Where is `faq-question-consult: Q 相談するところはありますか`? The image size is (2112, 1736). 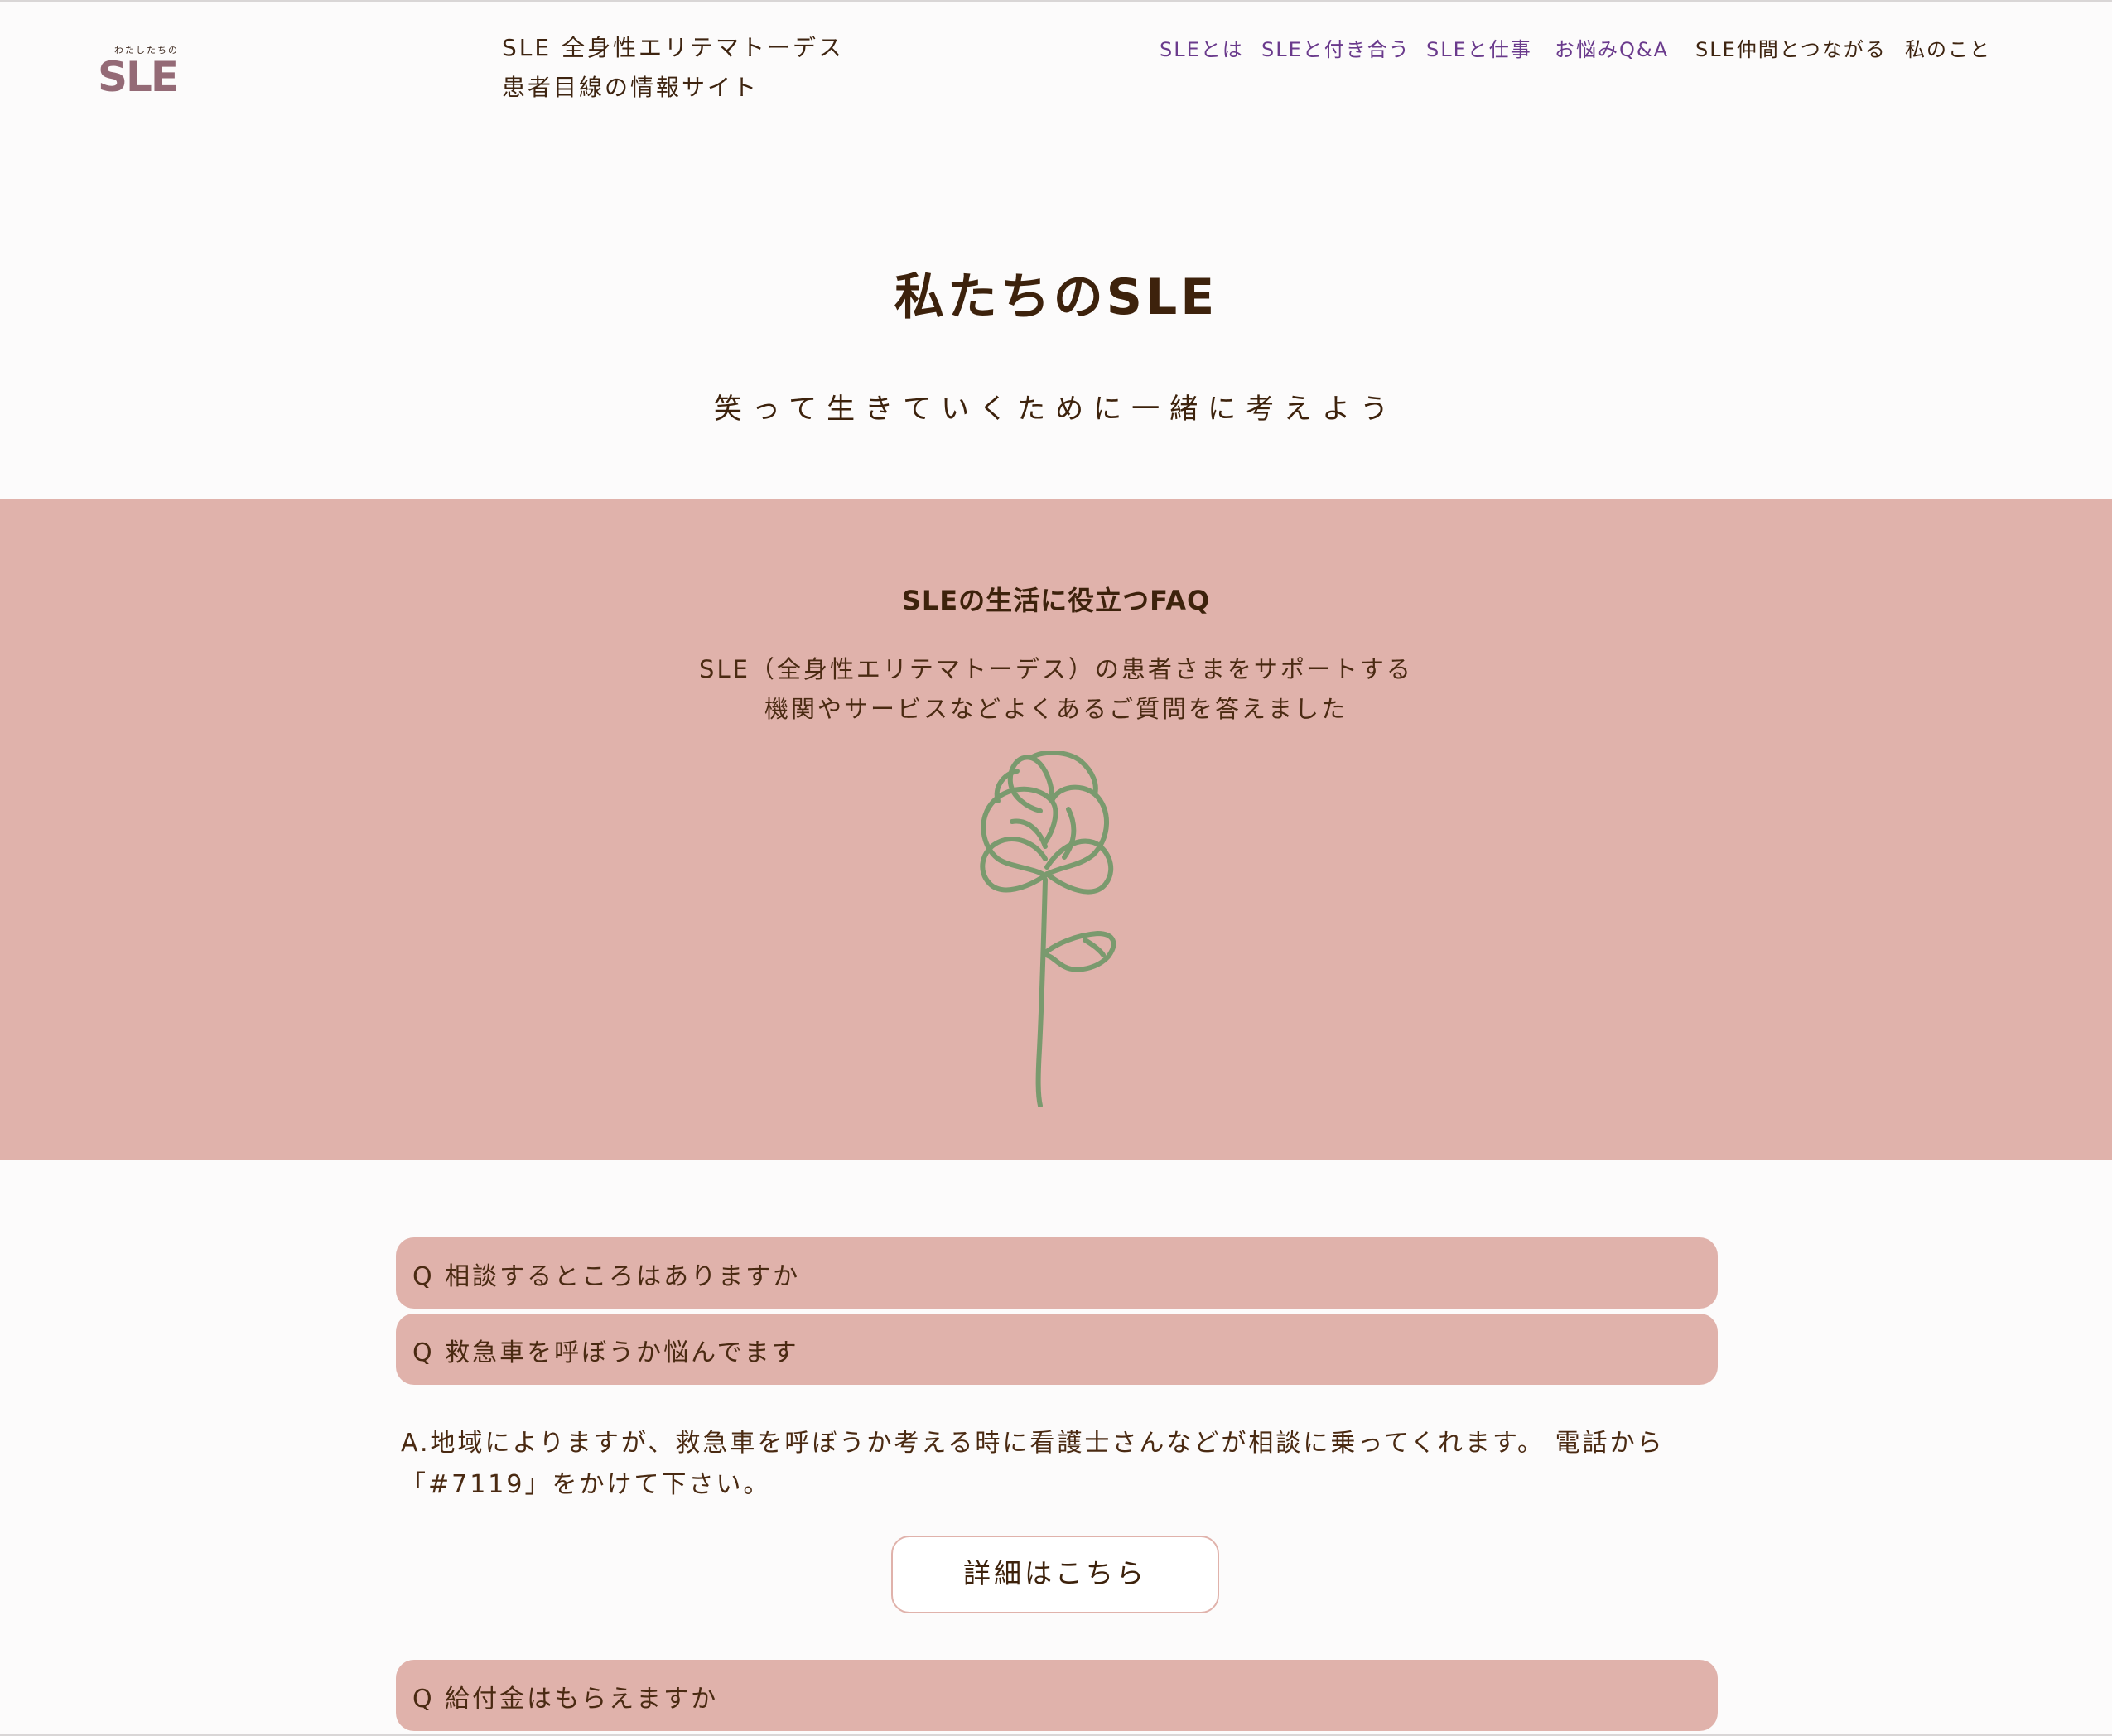 faq-question-consult: Q 相談するところはありますか is located at coordinates (1057, 1273).